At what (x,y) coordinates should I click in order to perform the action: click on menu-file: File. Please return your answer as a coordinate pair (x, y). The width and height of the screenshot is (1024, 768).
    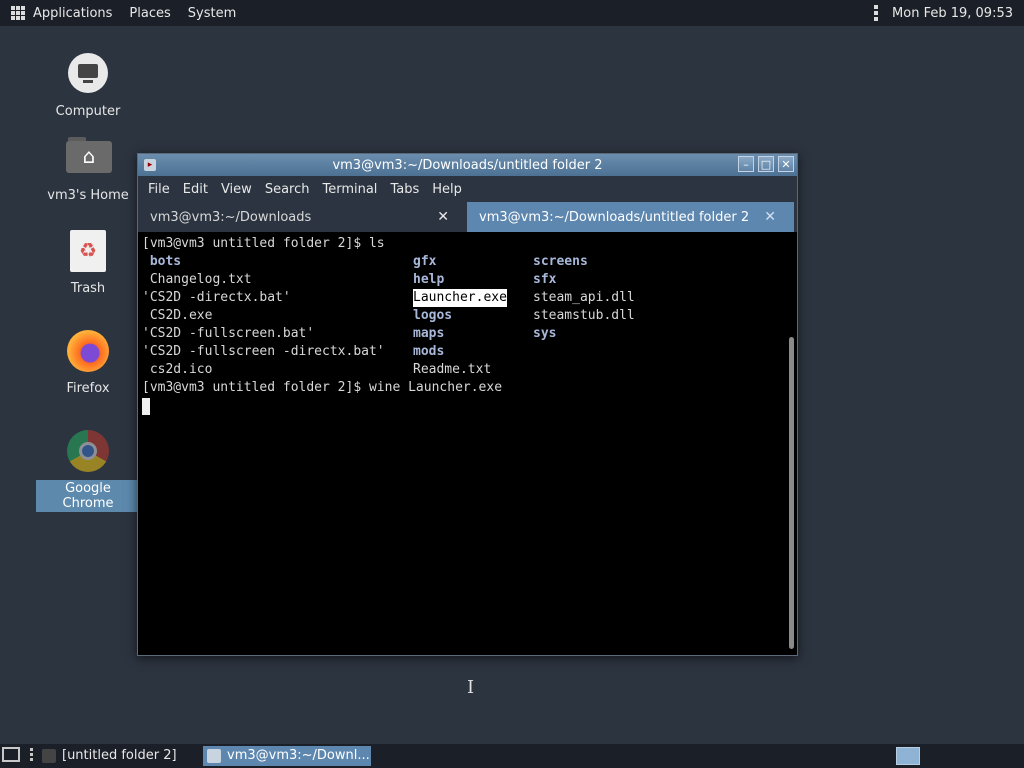
    Looking at the image, I should click on (159, 189).